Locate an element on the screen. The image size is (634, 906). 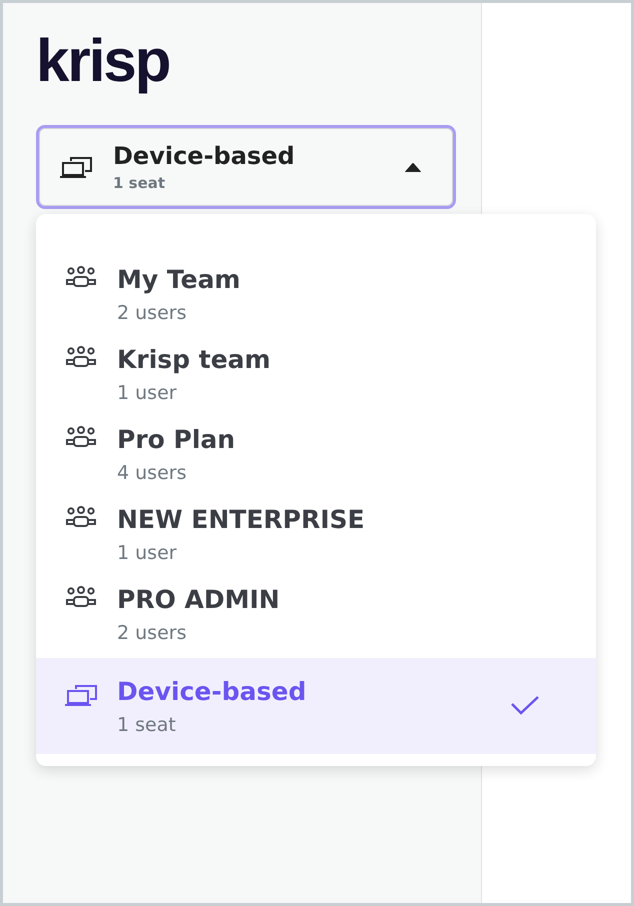
selector-subtitle: 1 seat is located at coordinates (139, 183).